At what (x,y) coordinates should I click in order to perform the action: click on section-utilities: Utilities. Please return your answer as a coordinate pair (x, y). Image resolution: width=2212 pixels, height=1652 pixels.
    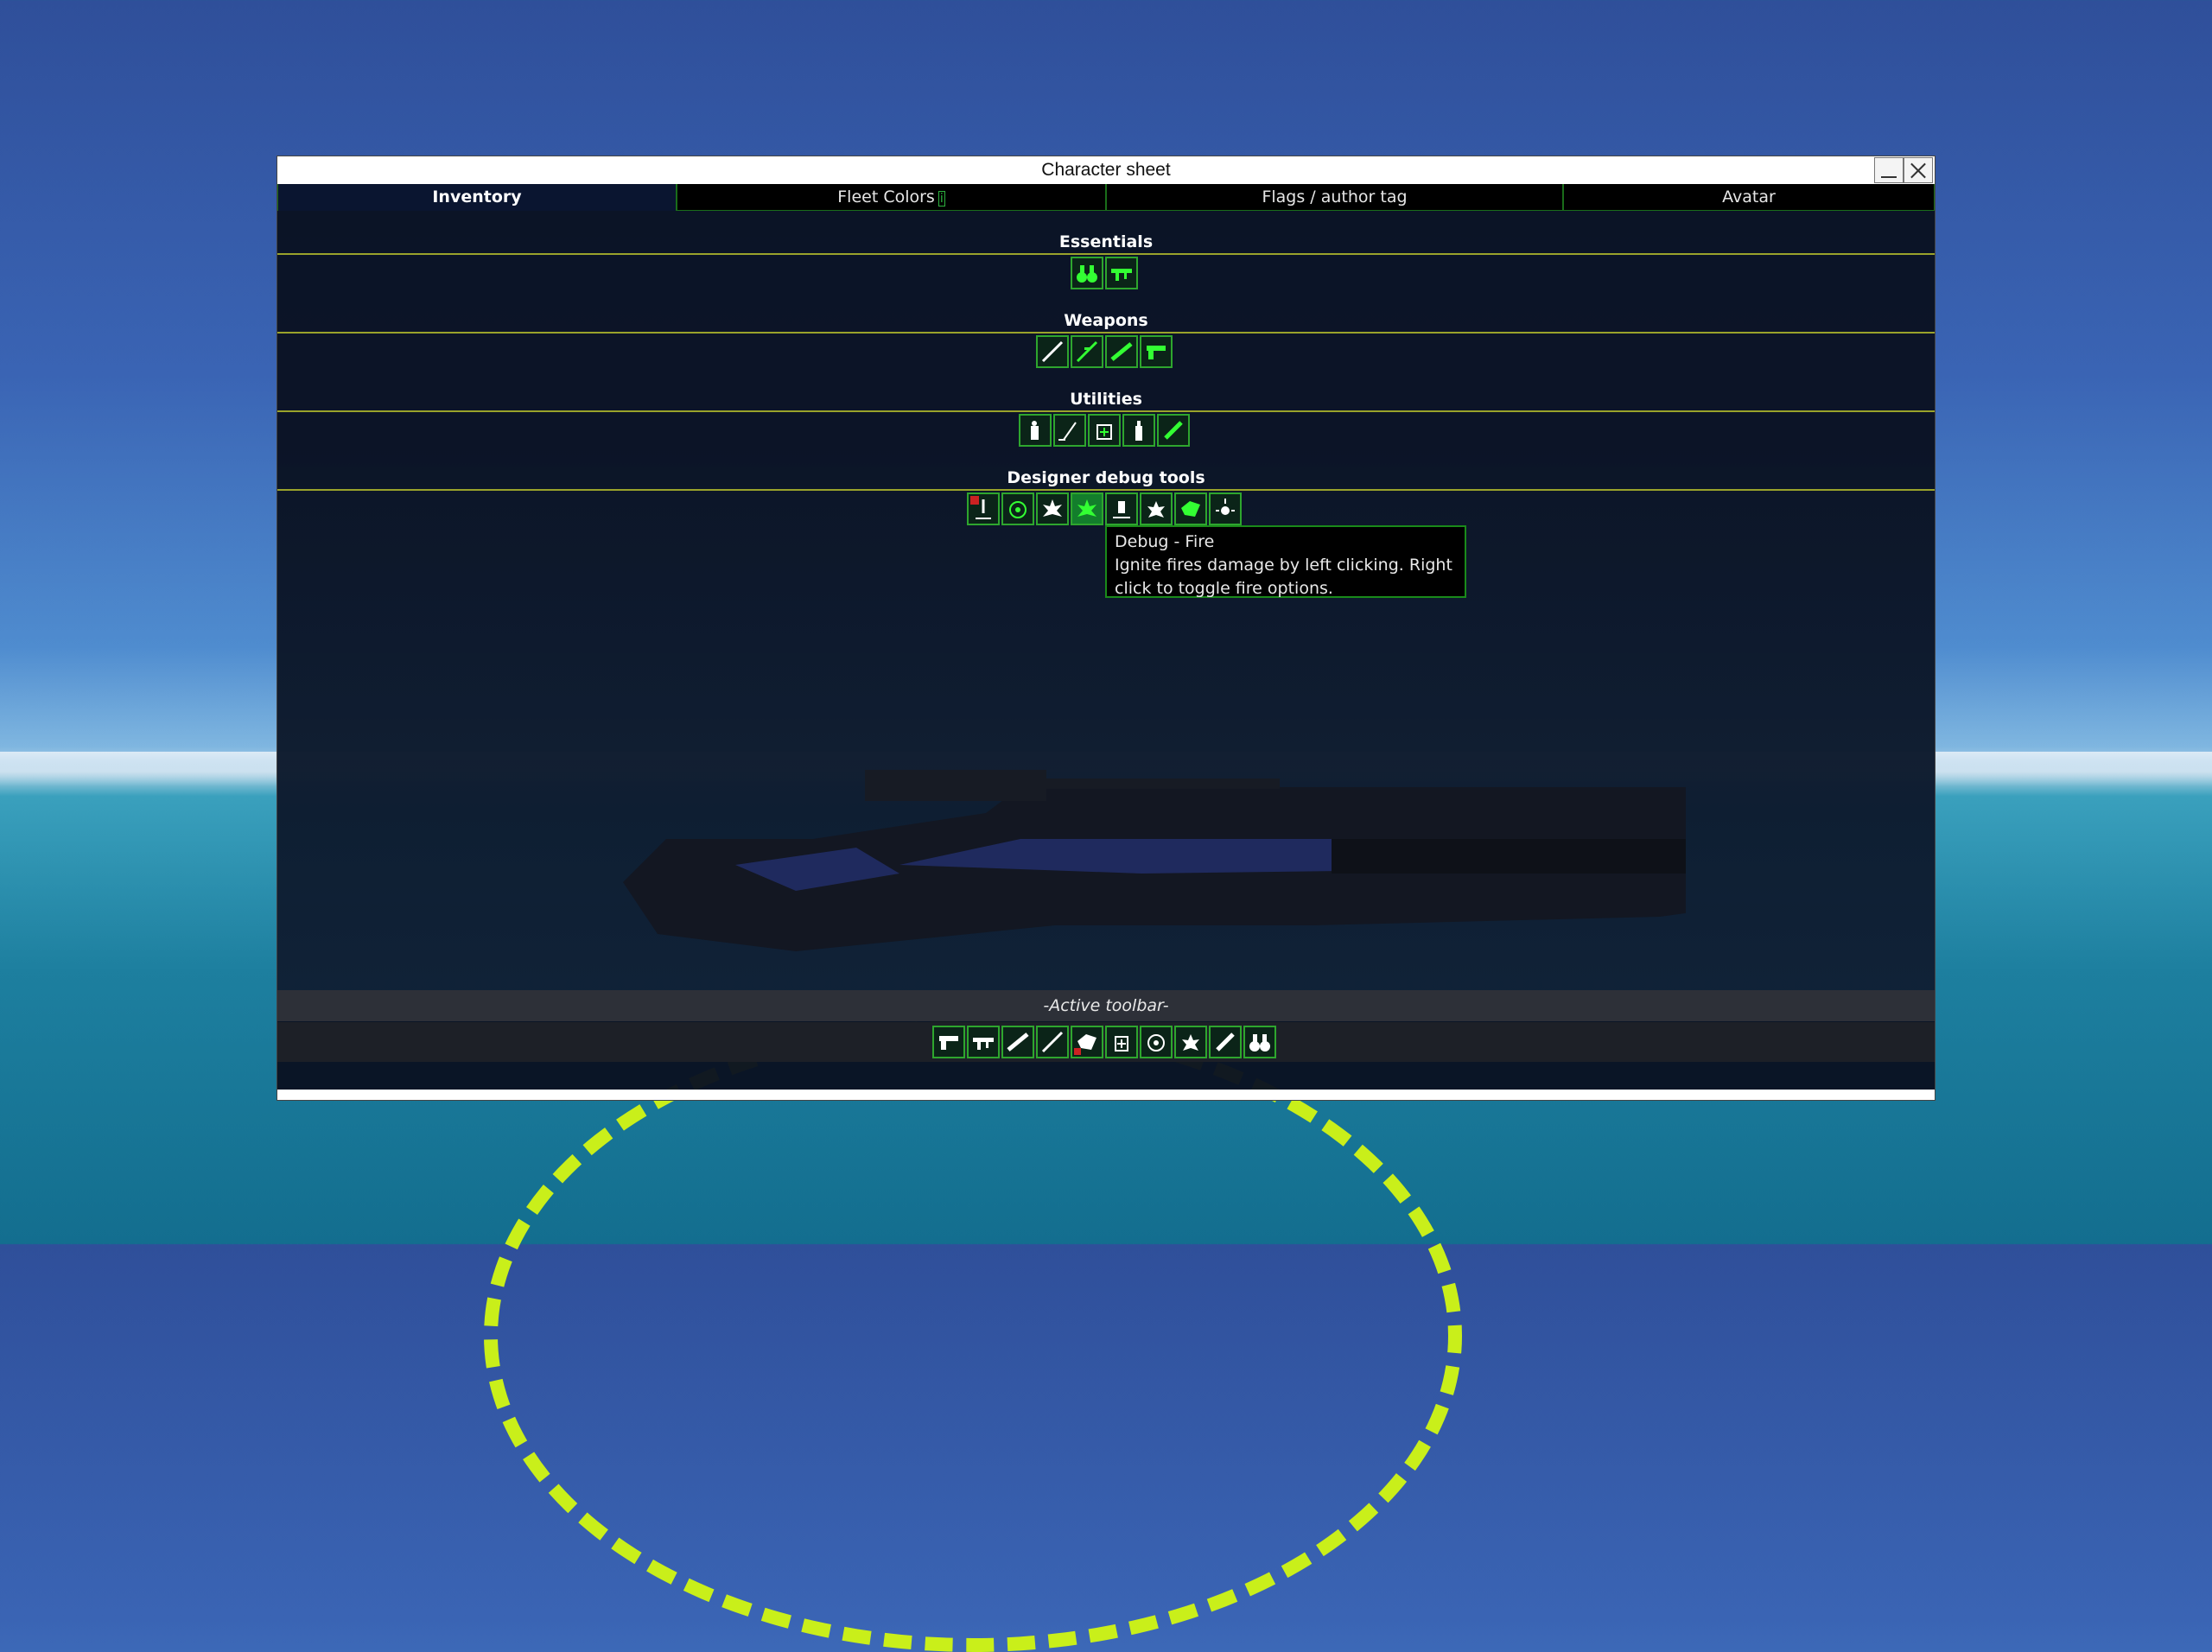
    Looking at the image, I should click on (1106, 400).